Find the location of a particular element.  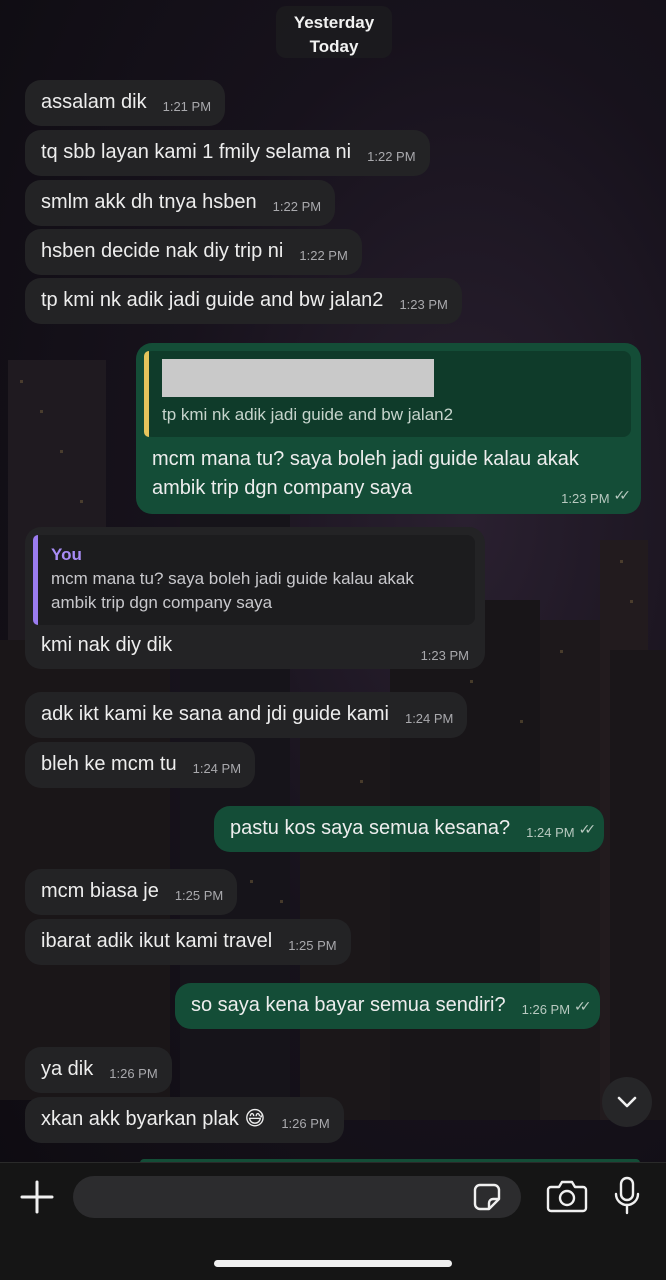

message-text: assalam dik is located at coordinates (94, 102).